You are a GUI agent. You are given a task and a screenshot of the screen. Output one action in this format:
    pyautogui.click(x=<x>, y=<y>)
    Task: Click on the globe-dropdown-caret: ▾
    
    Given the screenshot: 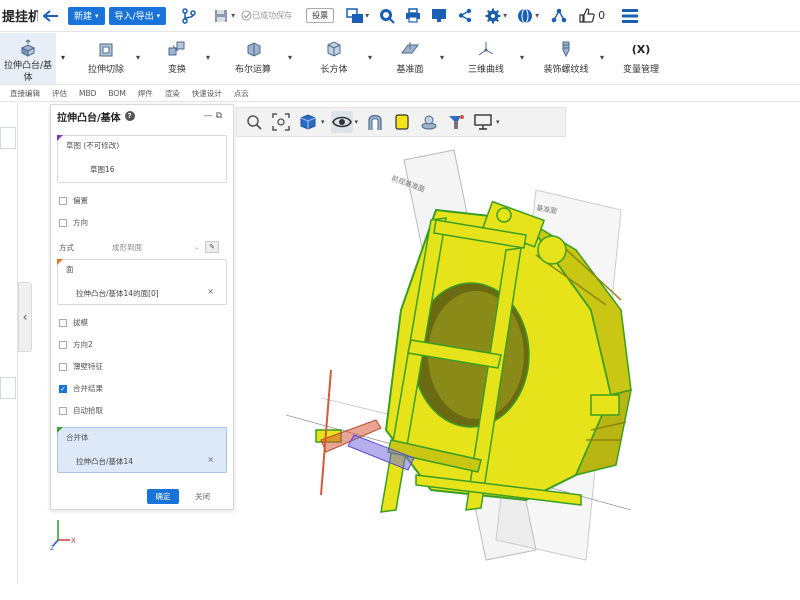 What is the action you would take?
    pyautogui.click(x=537, y=15)
    